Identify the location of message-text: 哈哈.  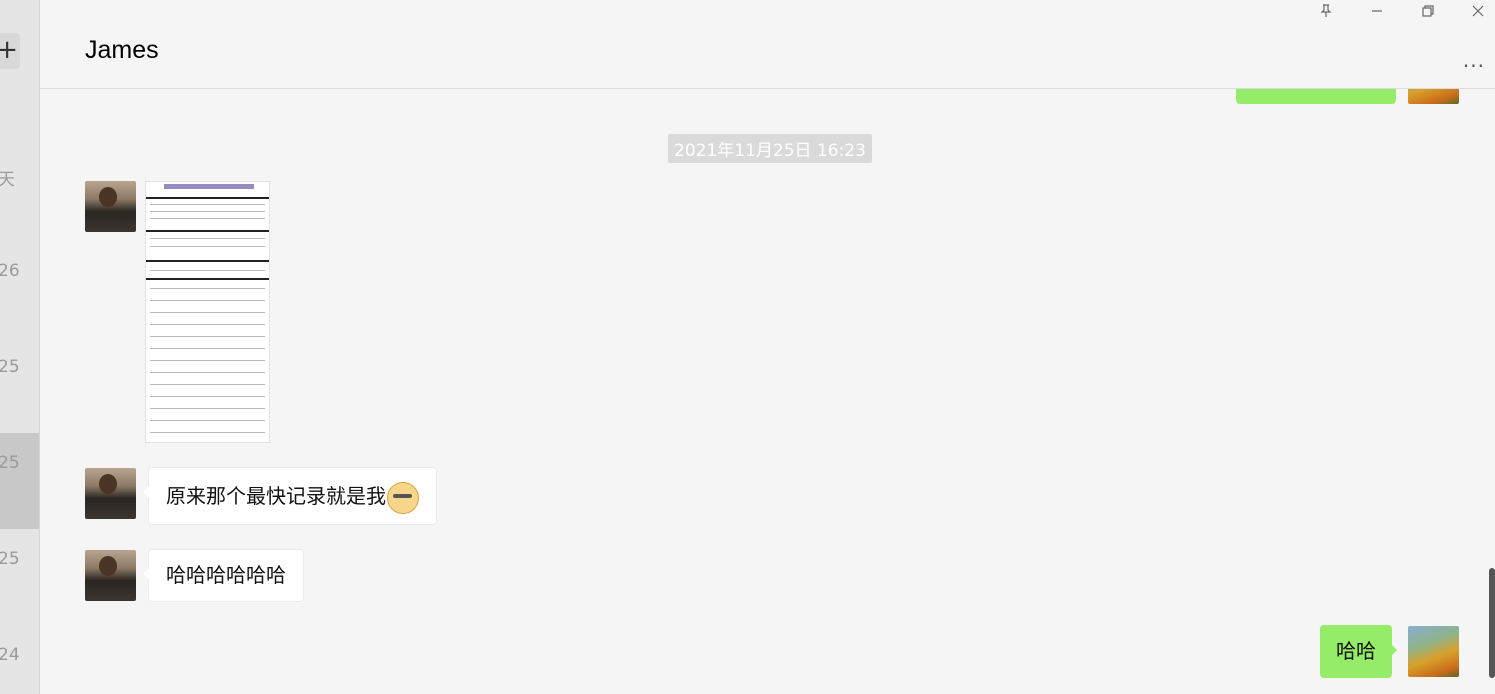
(1356, 651).